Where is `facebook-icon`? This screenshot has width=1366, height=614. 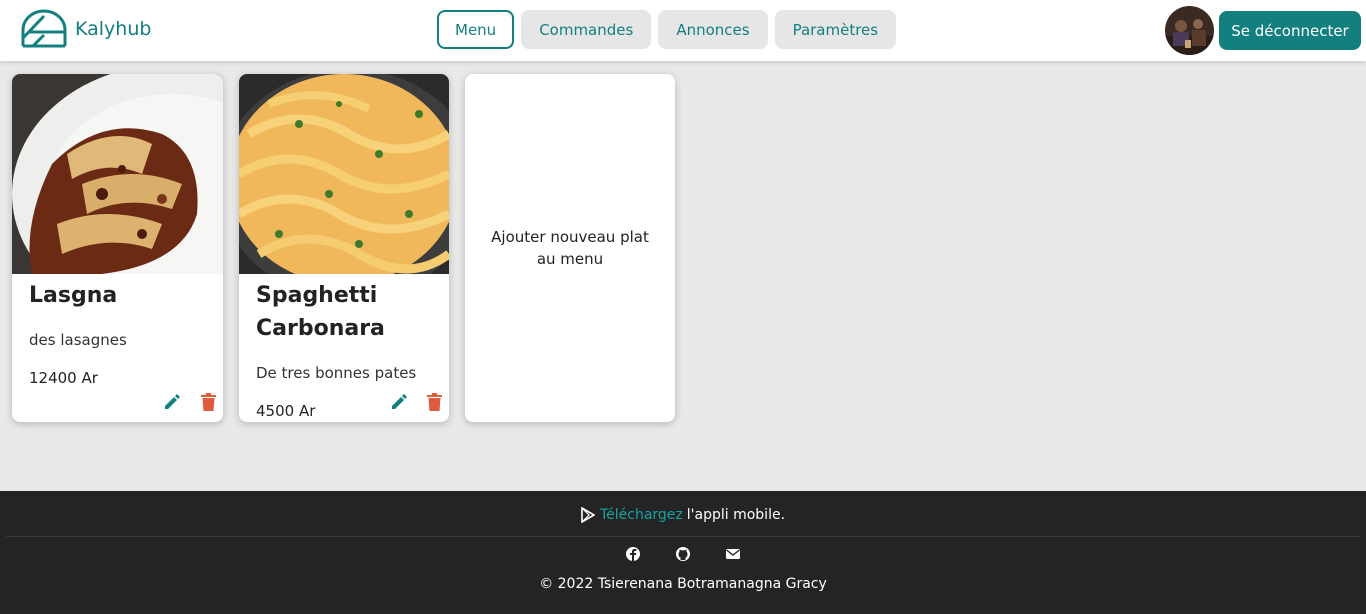 facebook-icon is located at coordinates (633, 554).